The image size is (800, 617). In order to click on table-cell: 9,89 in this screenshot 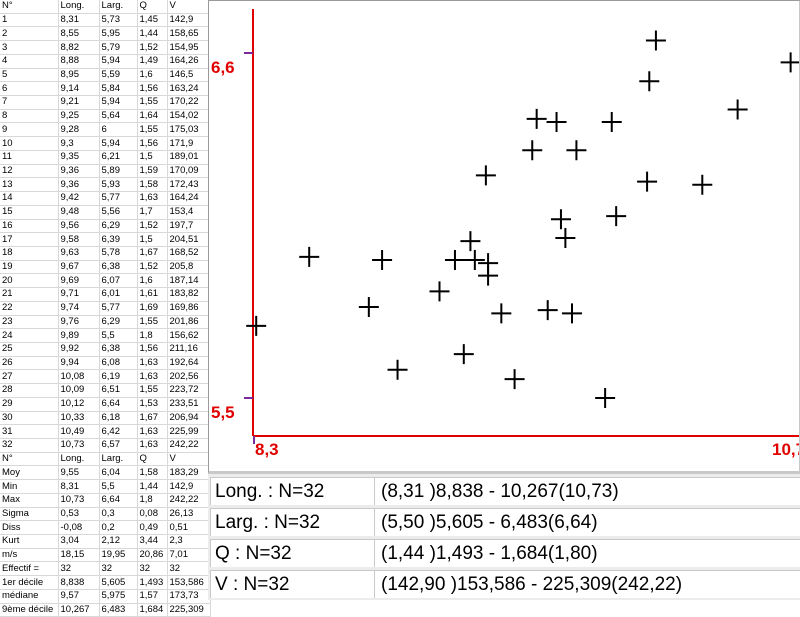, I will do `click(79, 335)`.